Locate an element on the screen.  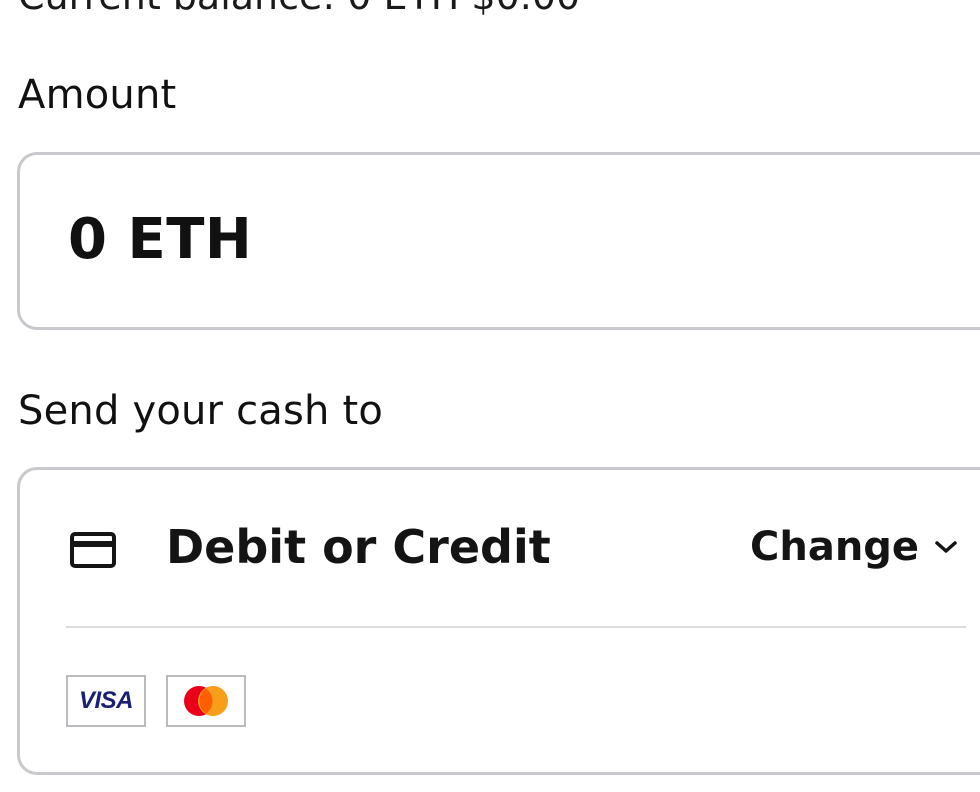
divider is located at coordinates (516, 627).